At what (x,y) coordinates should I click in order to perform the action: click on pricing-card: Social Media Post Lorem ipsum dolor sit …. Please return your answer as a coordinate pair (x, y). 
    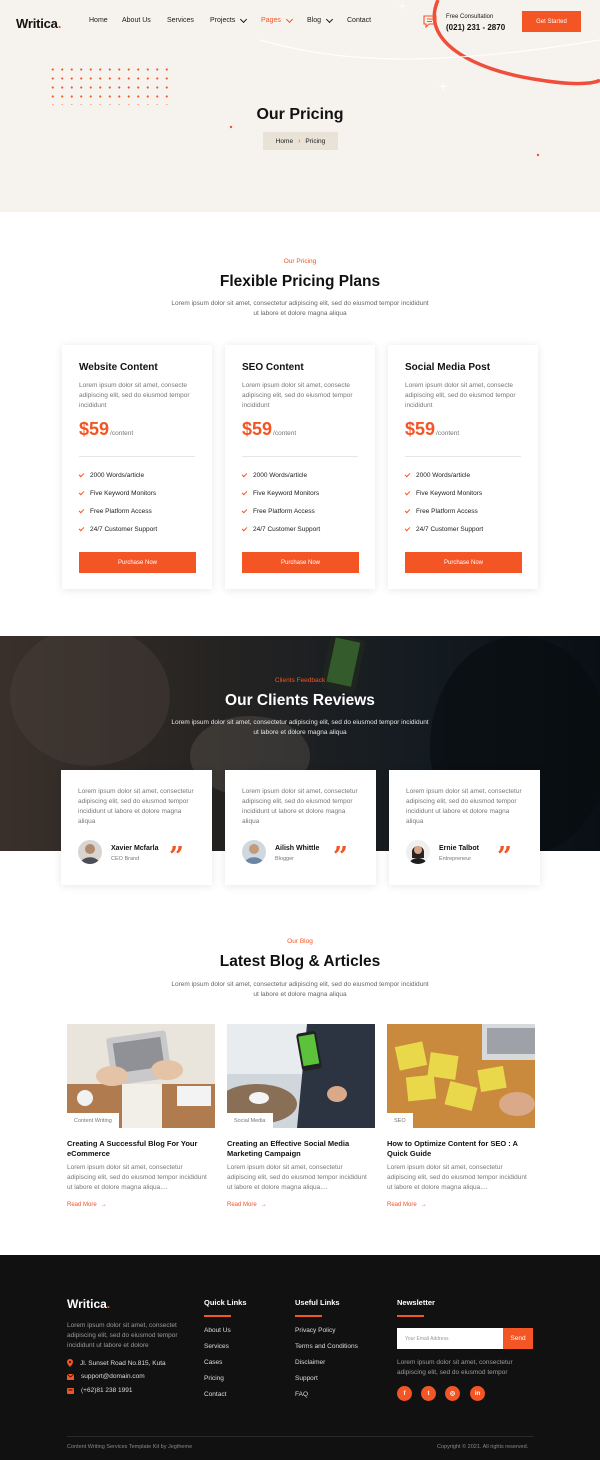
    Looking at the image, I should click on (463, 467).